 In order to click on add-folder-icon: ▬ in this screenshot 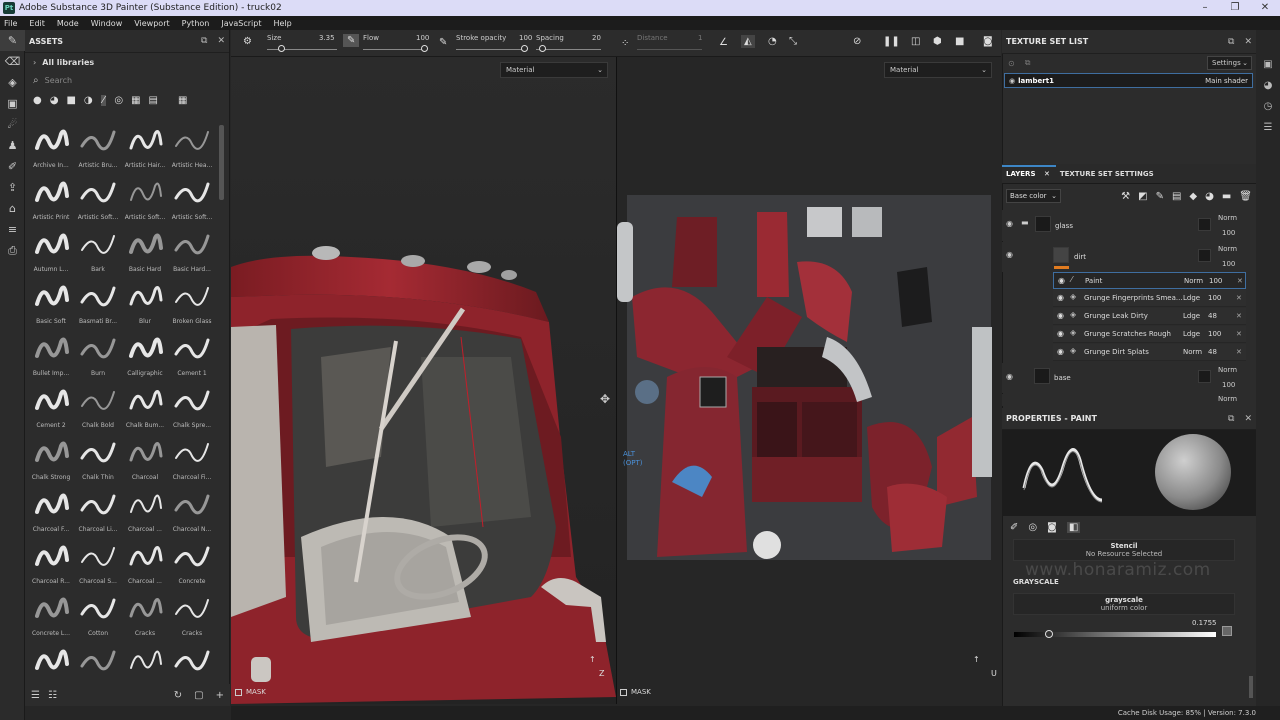, I will do `click(1226, 196)`.